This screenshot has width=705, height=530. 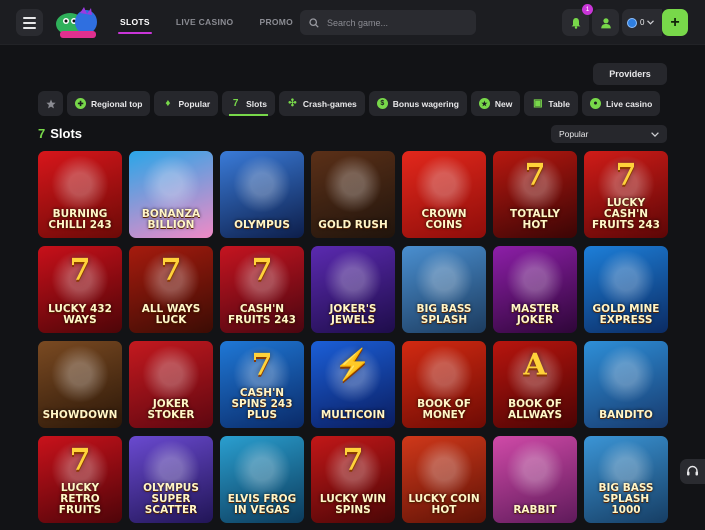 I want to click on site-logo, so click(x=78, y=23).